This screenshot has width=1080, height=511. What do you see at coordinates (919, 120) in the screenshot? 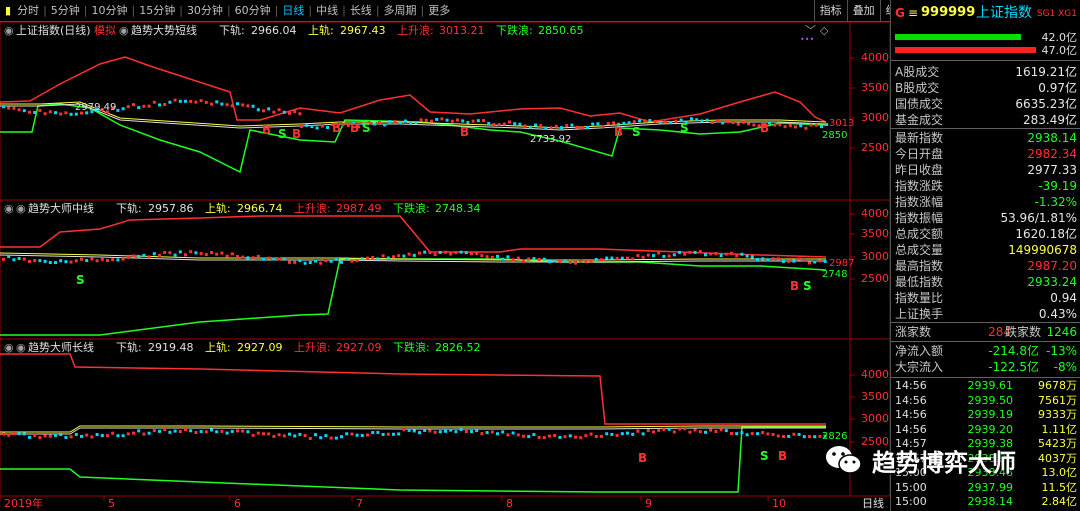
I see `volume-label: 基金成交` at bounding box center [919, 120].